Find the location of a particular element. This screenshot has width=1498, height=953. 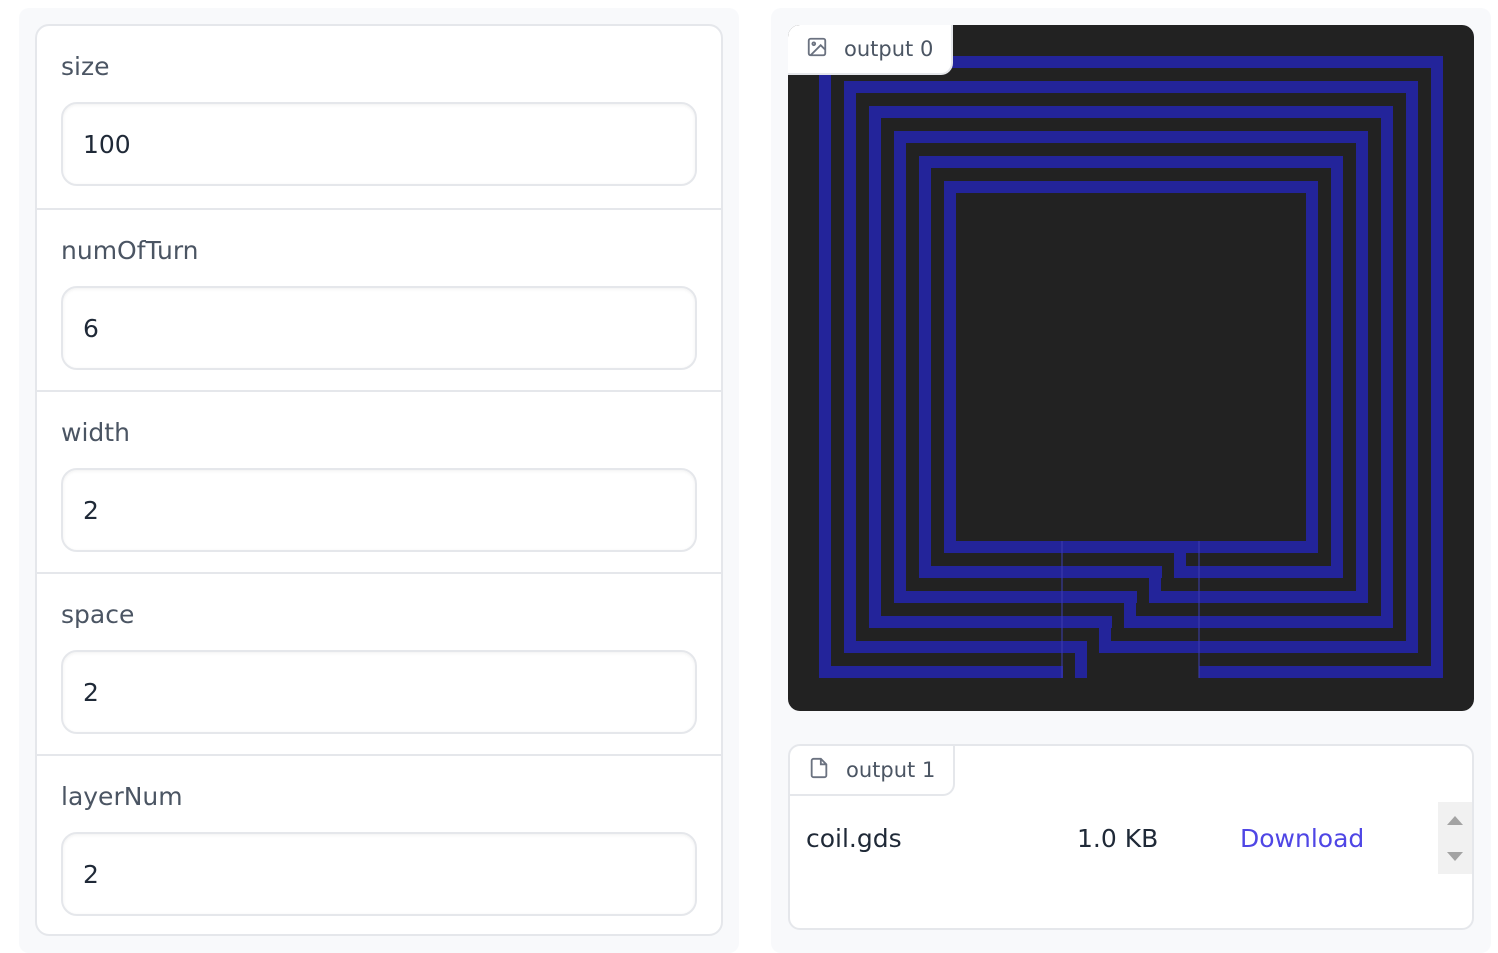

file-name: coil.gds is located at coordinates (854, 838).